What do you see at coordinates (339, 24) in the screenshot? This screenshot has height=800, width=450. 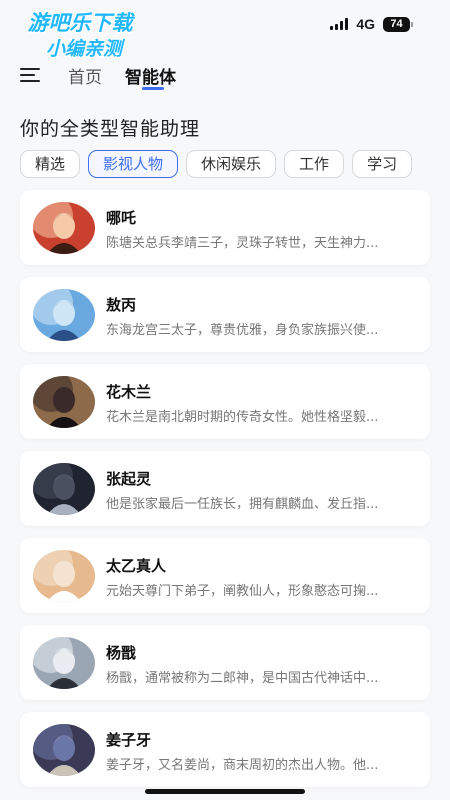 I see `signal-icon` at bounding box center [339, 24].